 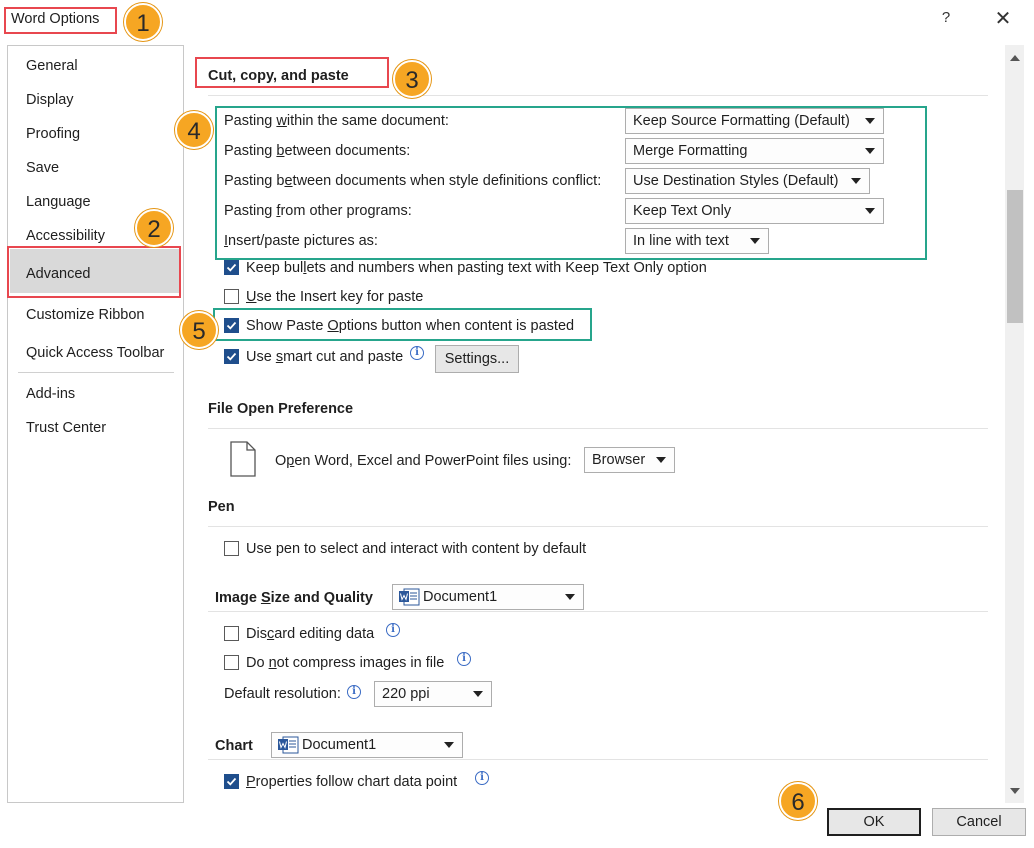 What do you see at coordinates (143, 22) in the screenshot?
I see `step-badge-1: 1` at bounding box center [143, 22].